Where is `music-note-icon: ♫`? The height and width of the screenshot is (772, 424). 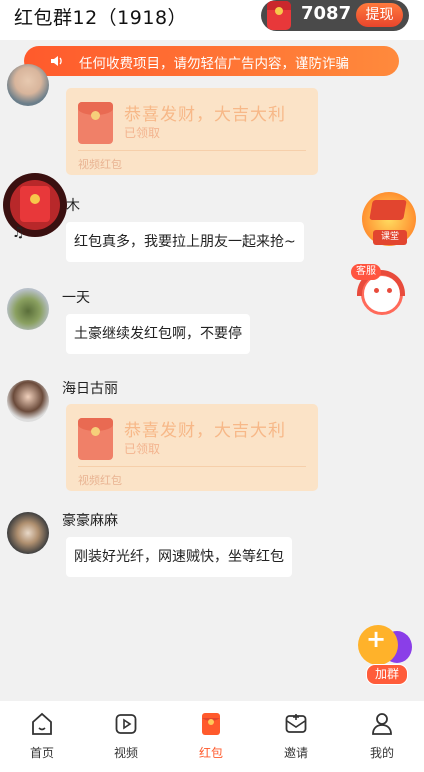 music-note-icon: ♫ is located at coordinates (18, 233).